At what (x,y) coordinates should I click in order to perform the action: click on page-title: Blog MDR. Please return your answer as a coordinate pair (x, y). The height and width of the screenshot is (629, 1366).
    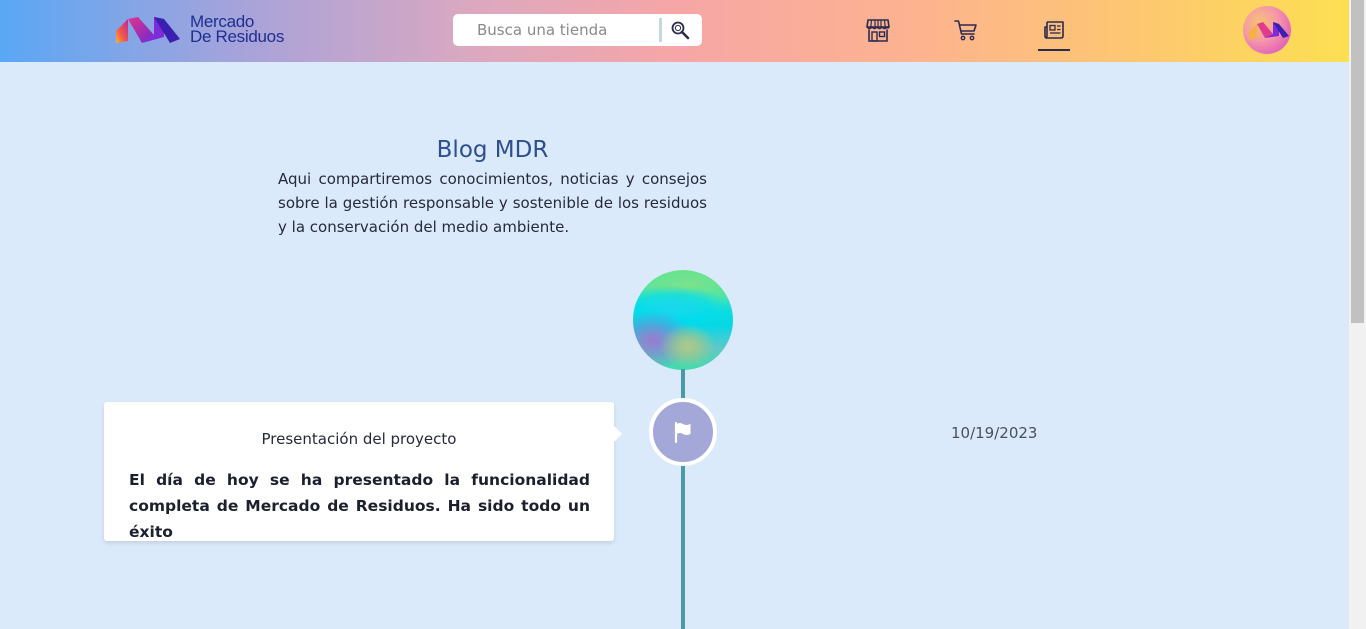
    Looking at the image, I should click on (492, 150).